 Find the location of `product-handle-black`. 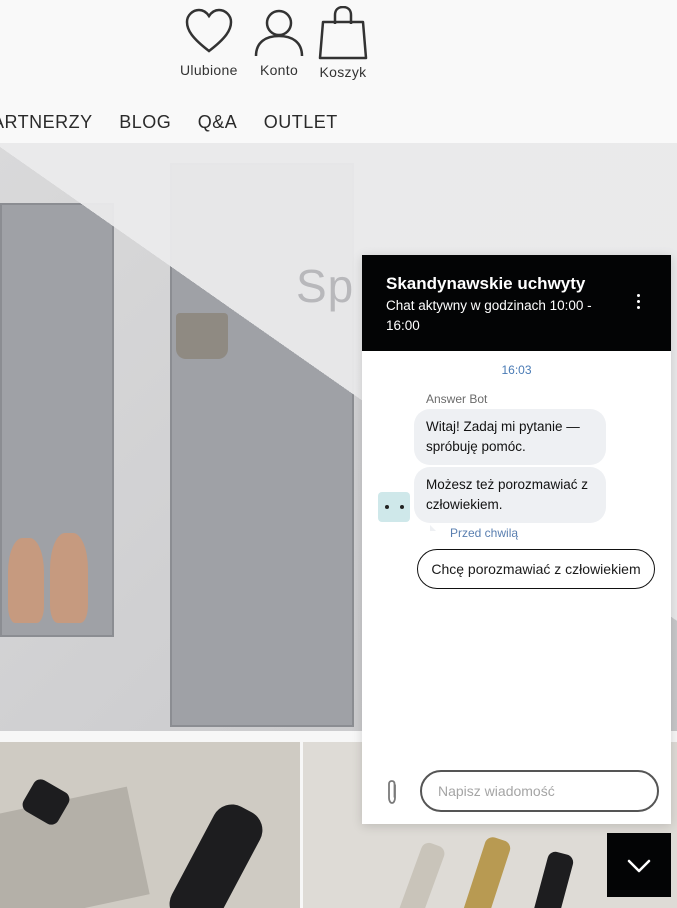

product-handle-black is located at coordinates (552, 878).